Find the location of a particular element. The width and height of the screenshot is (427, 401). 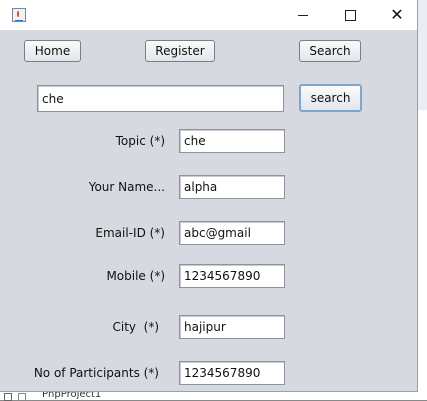

close-button: ✕ is located at coordinates (397, 15).